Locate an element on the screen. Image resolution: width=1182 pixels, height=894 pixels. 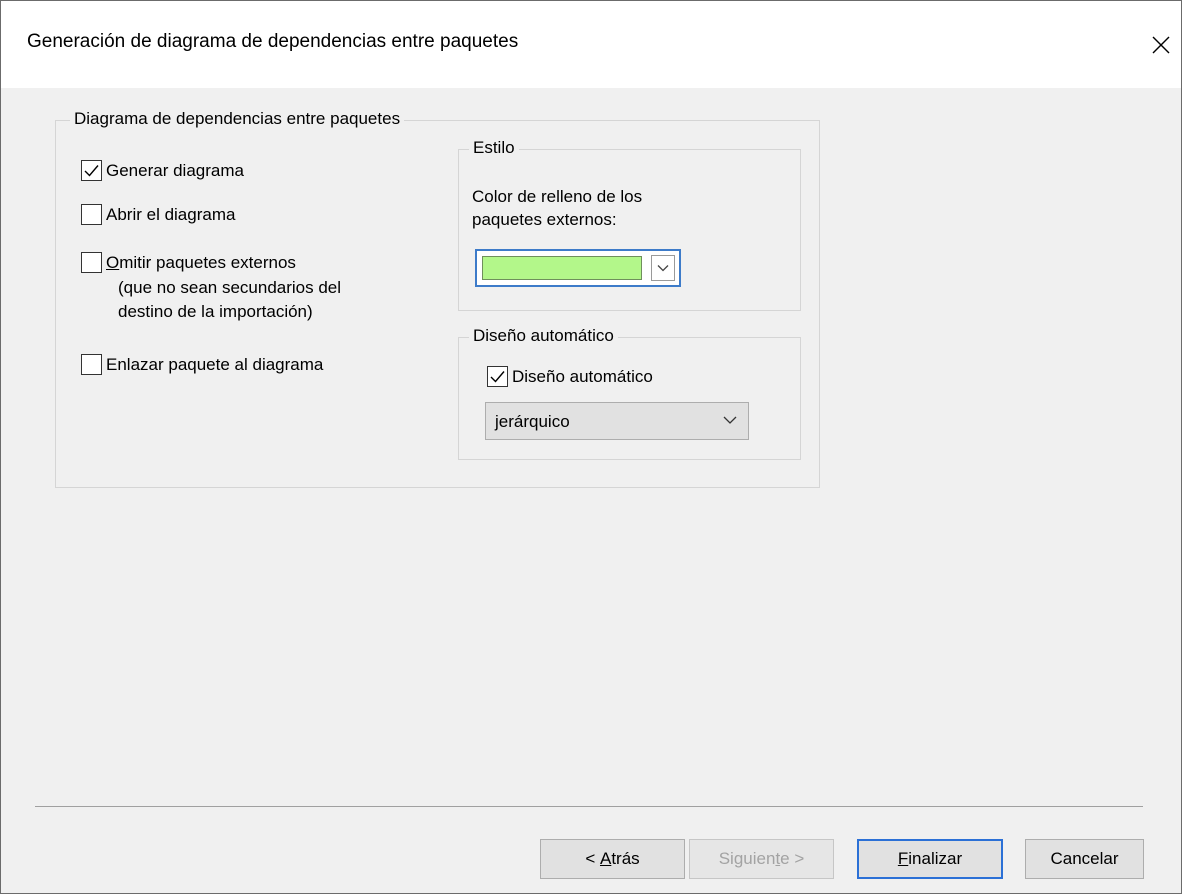
open-diagram-label: Abrir el diagrama is located at coordinates (170, 214).